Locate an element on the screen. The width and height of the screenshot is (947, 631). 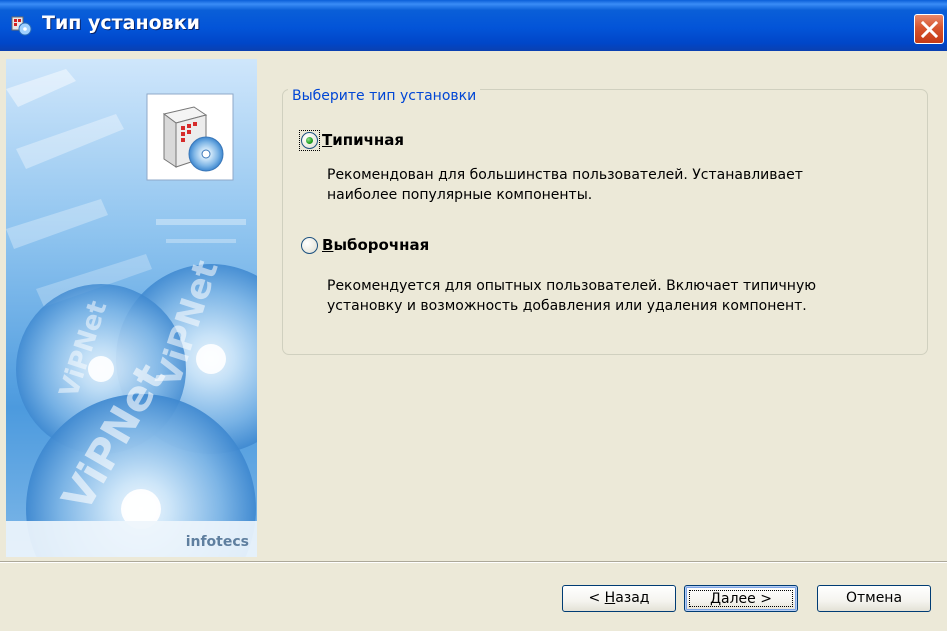
close-icon is located at coordinates (929, 29).